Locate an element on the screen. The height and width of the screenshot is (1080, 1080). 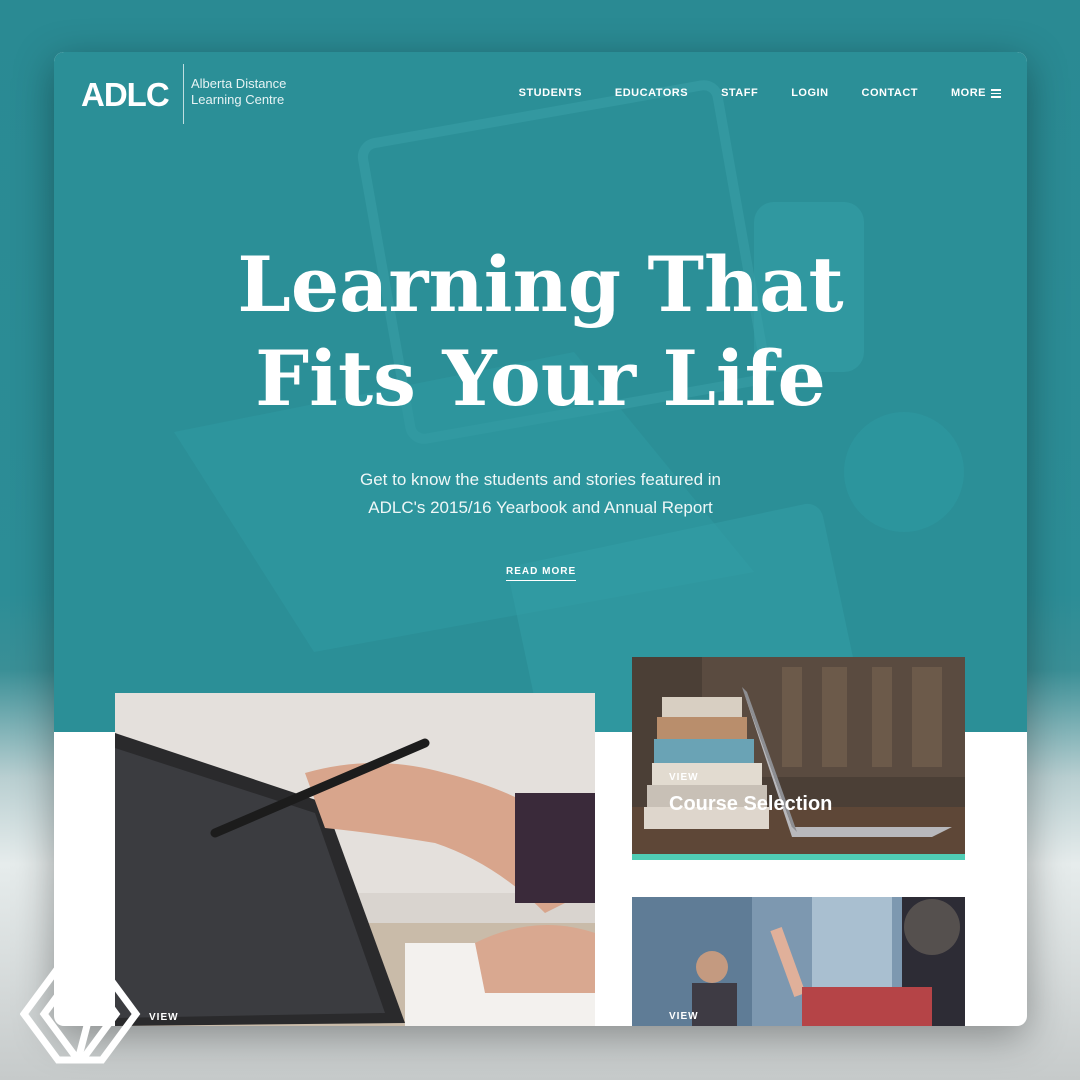
course-selection-card: VIEW Course Selection is located at coordinates (798, 758).